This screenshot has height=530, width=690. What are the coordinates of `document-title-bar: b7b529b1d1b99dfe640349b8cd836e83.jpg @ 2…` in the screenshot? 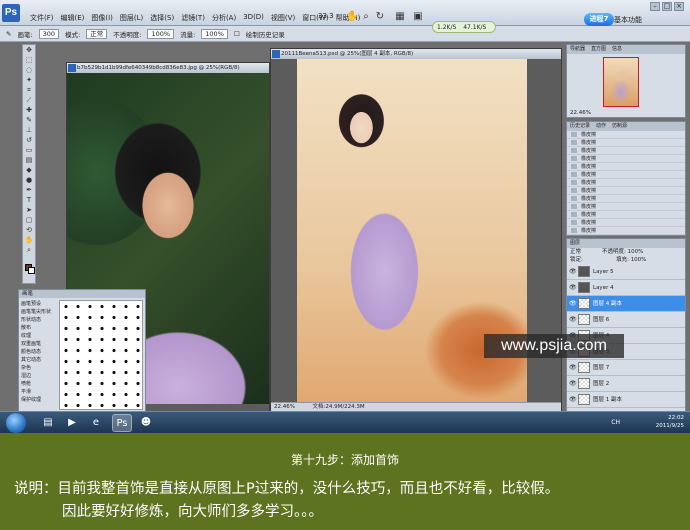 It's located at (168, 68).